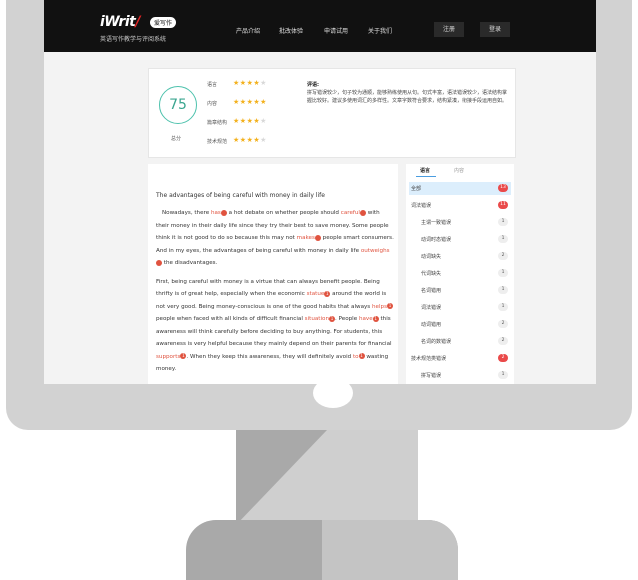  What do you see at coordinates (336, 30) in the screenshot?
I see `nav-link-trial: 申请试用` at bounding box center [336, 30].